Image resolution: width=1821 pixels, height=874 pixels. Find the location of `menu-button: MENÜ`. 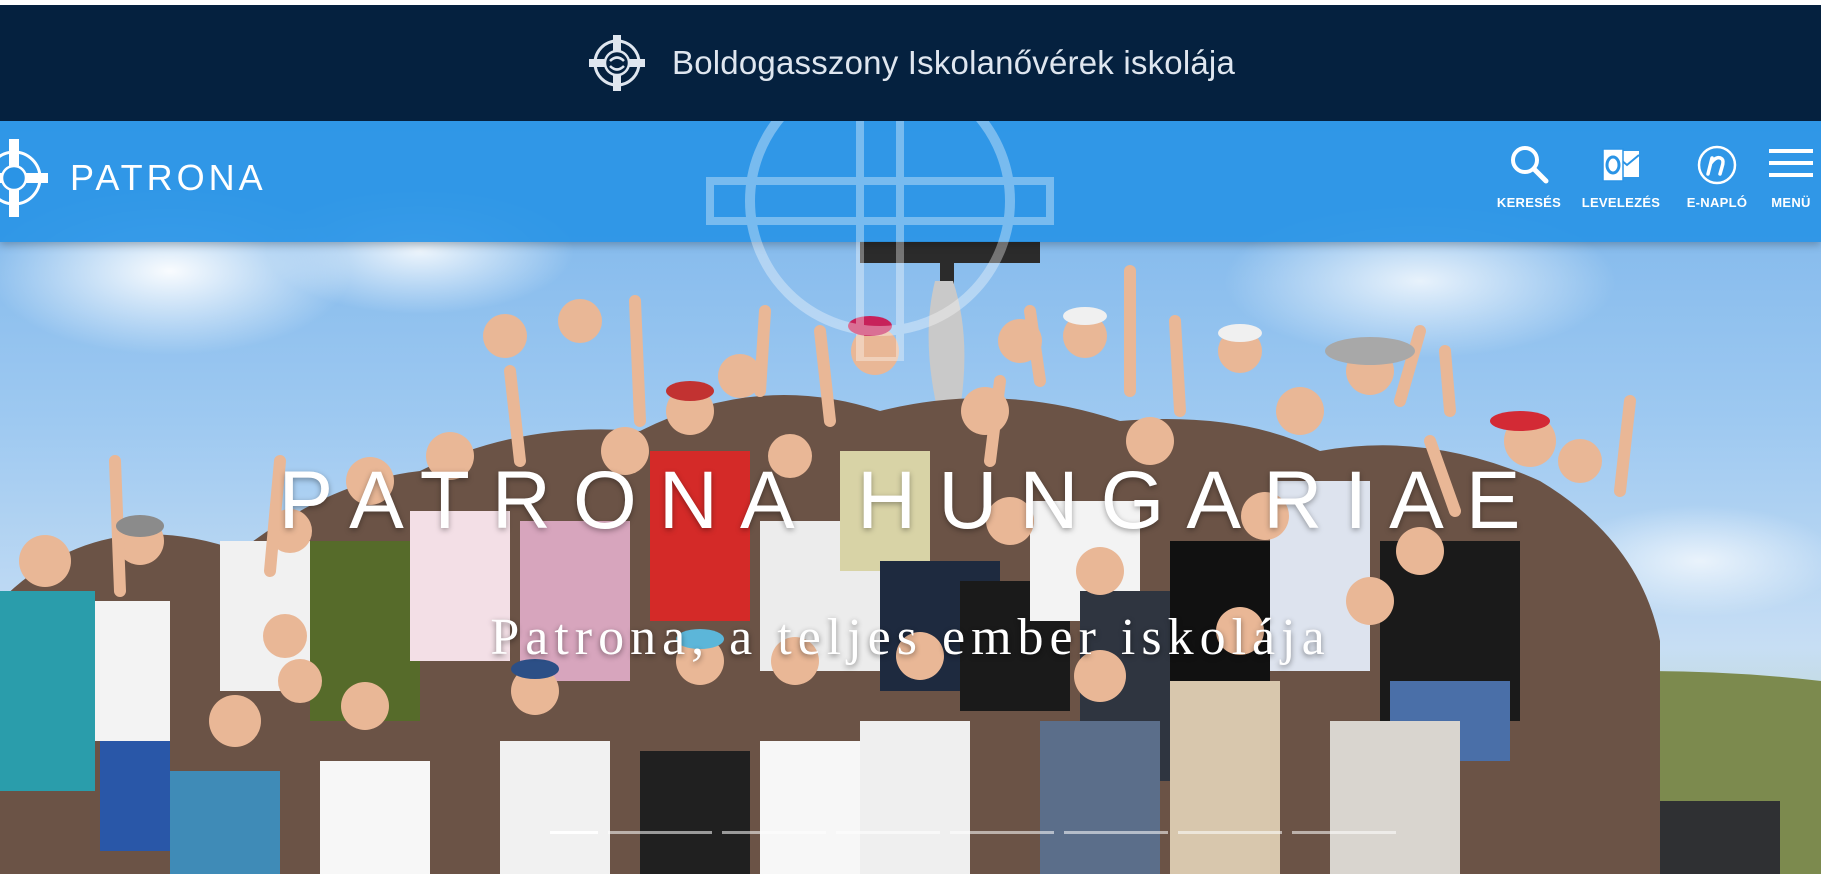

menu-button: MENÜ is located at coordinates (1791, 176).